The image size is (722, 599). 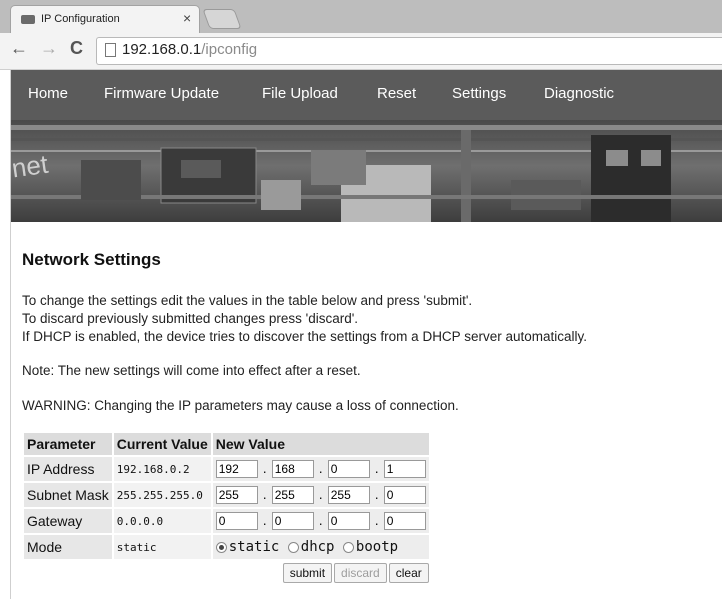 What do you see at coordinates (162, 547) in the screenshot?
I see `current-value: static` at bounding box center [162, 547].